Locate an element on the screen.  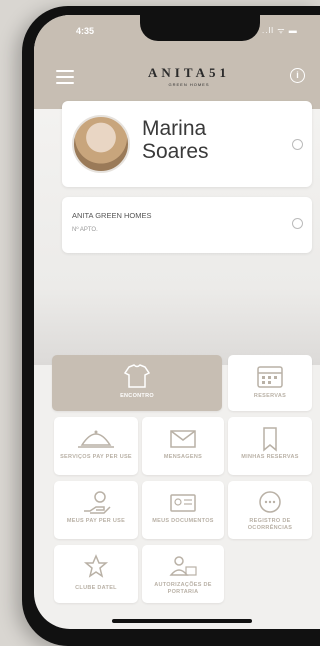
home-indicator is located at coordinates (182, 621).